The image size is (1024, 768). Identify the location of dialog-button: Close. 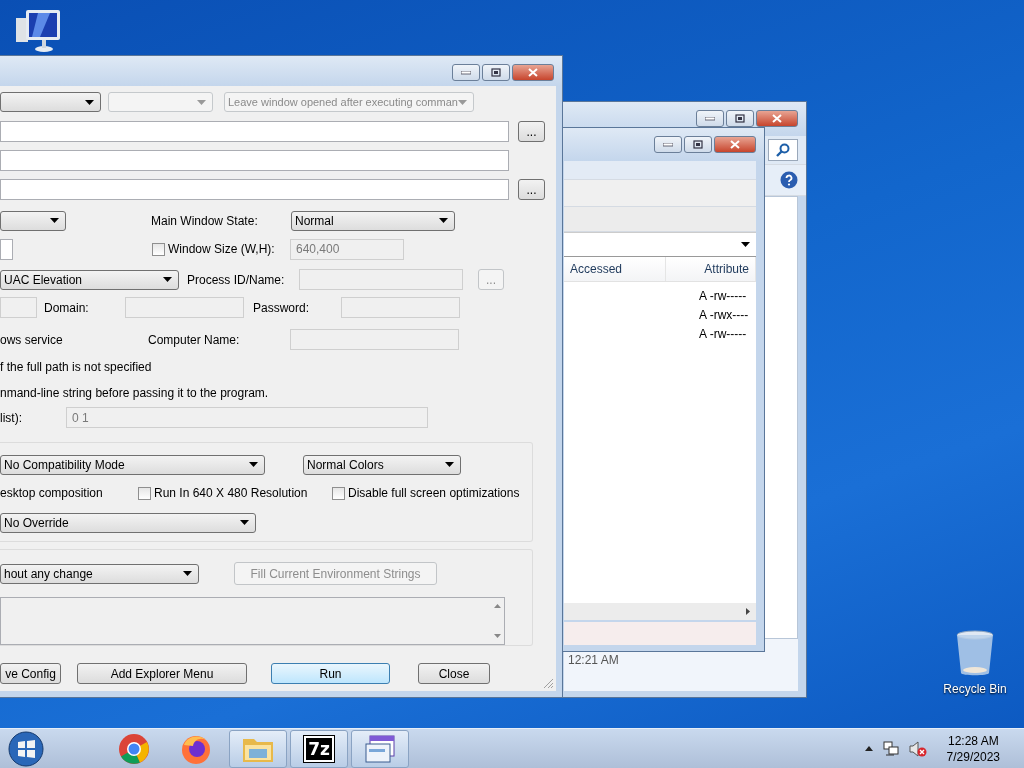
(454, 673).